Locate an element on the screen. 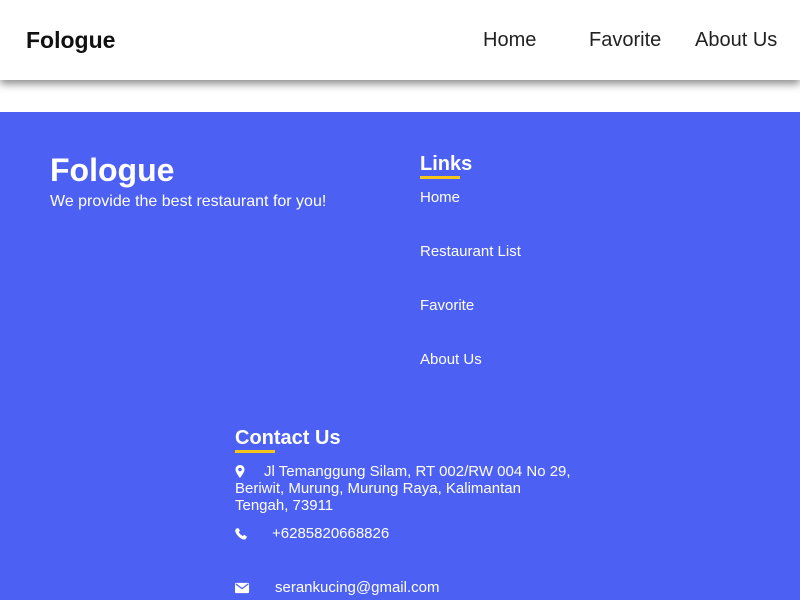 Image resolution: width=800 pixels, height=600 pixels. nav-link-about-us: About Us is located at coordinates (736, 40).